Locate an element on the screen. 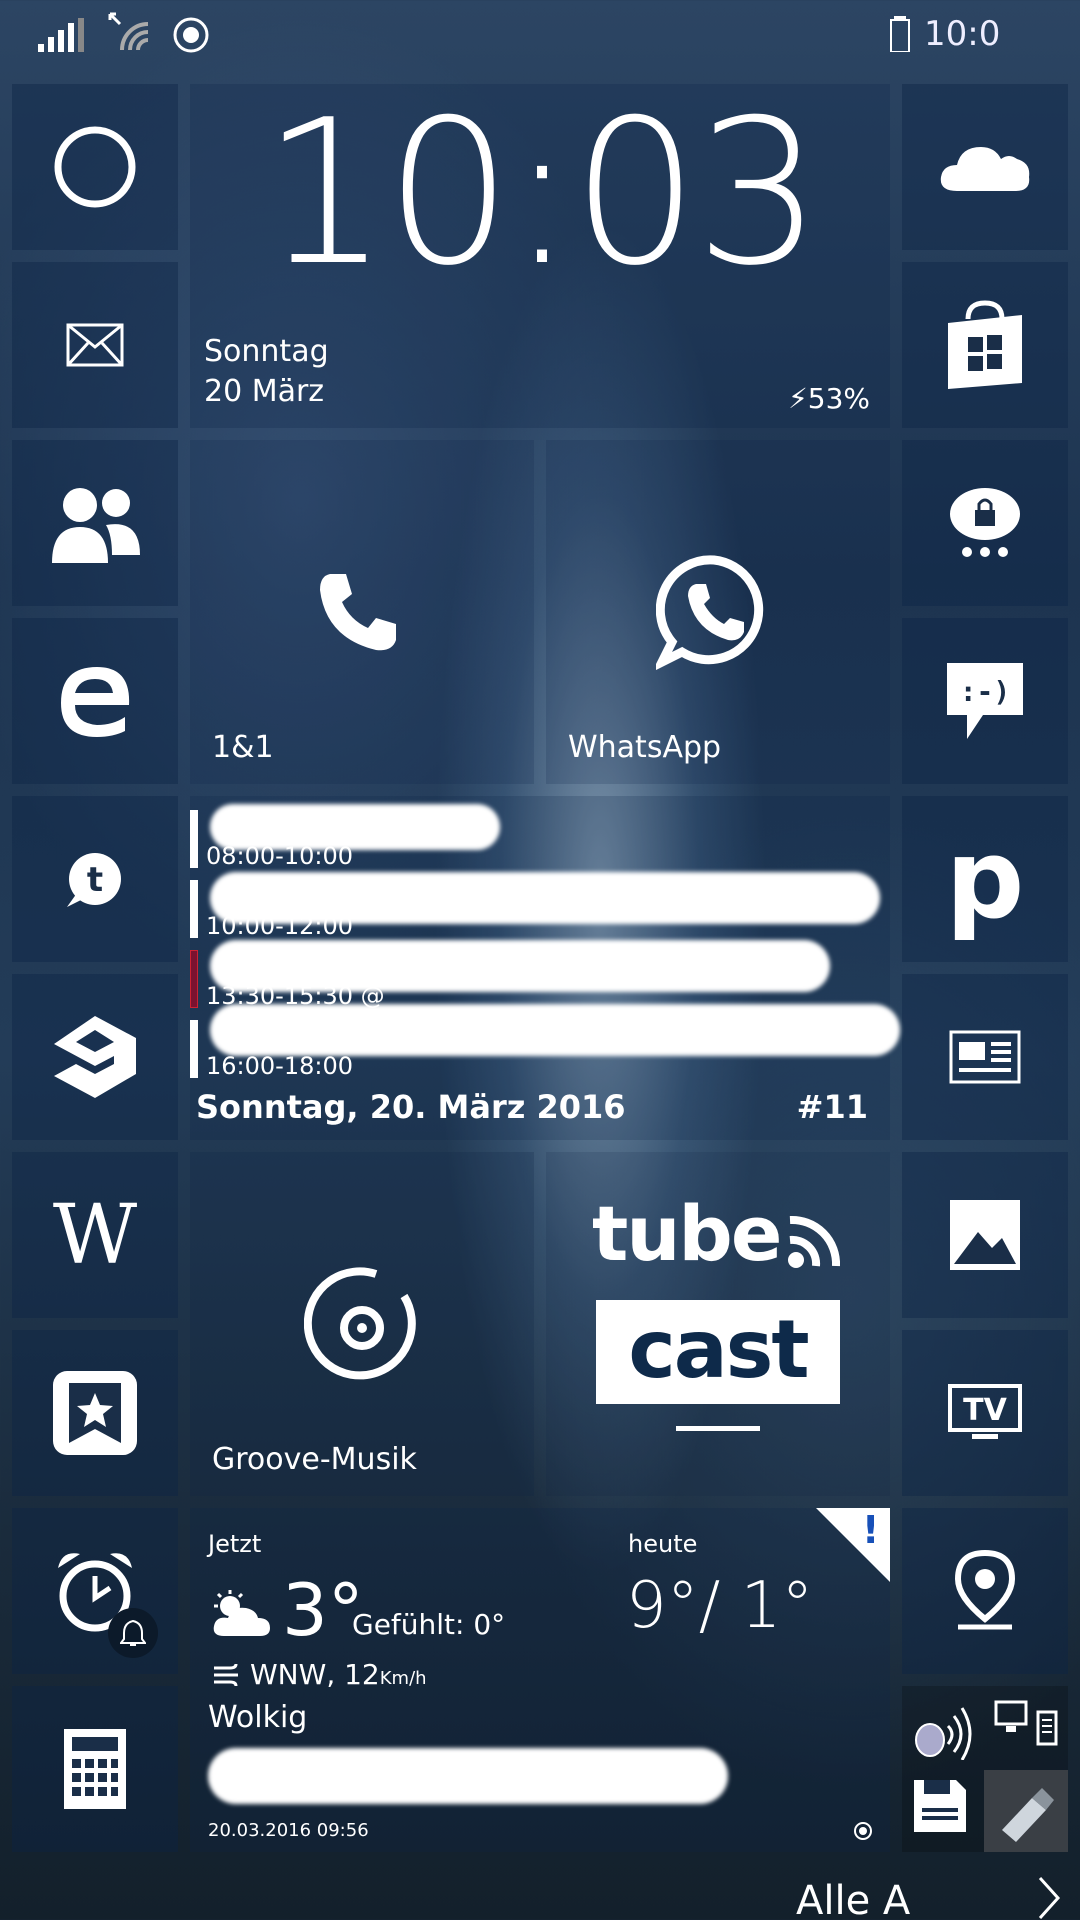 The image size is (1080, 1920). wind-unit: Km/h is located at coordinates (403, 1678).